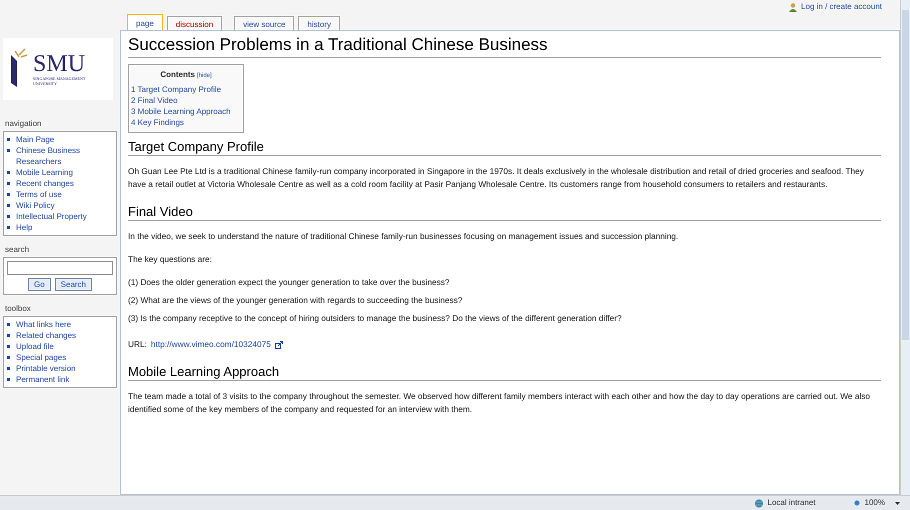  I want to click on toc-link: 2 Final Video, so click(186, 100).